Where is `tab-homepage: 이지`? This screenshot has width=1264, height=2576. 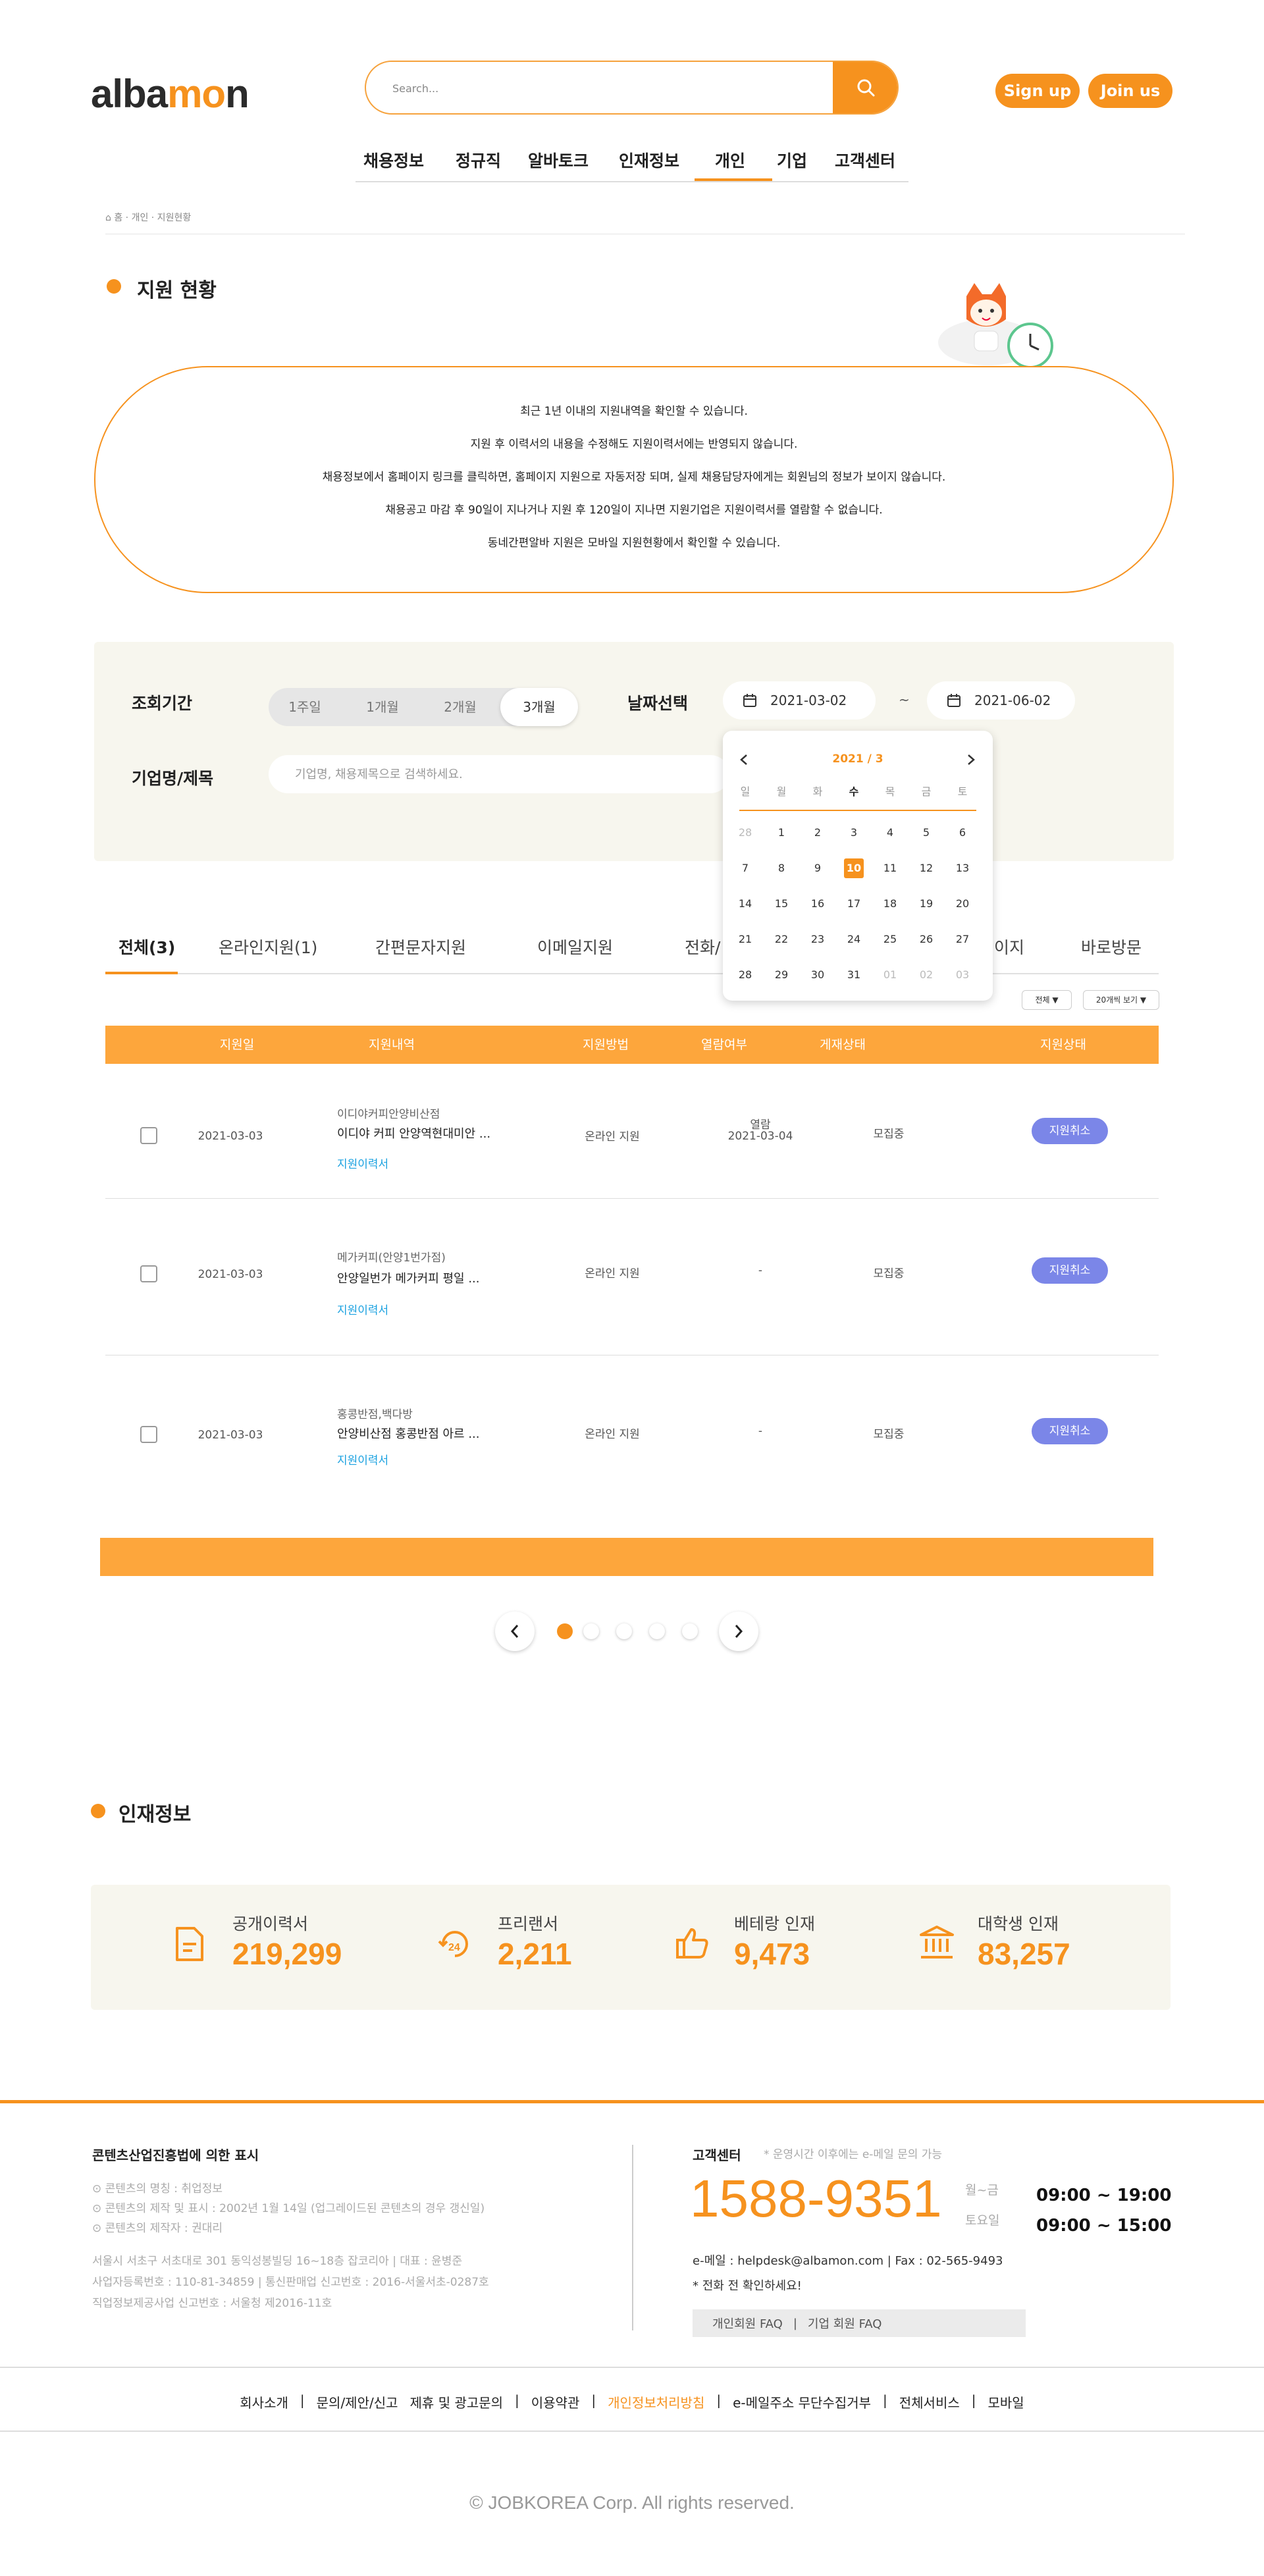 tab-homepage: 이지 is located at coordinates (1009, 947).